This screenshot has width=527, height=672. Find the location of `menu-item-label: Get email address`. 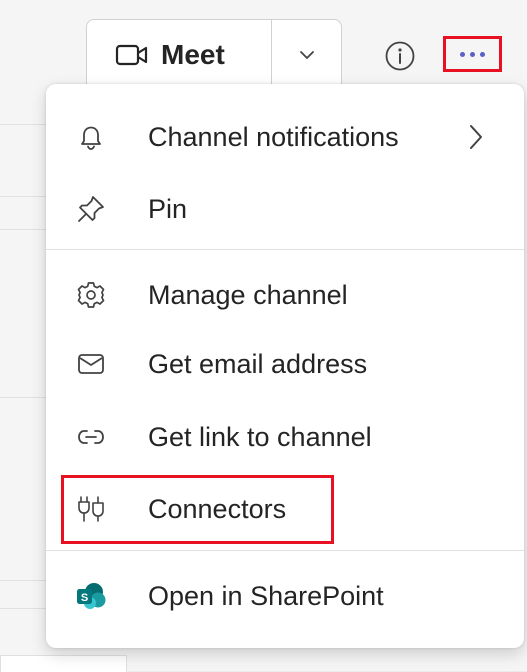

menu-item-label: Get email address is located at coordinates (258, 363).